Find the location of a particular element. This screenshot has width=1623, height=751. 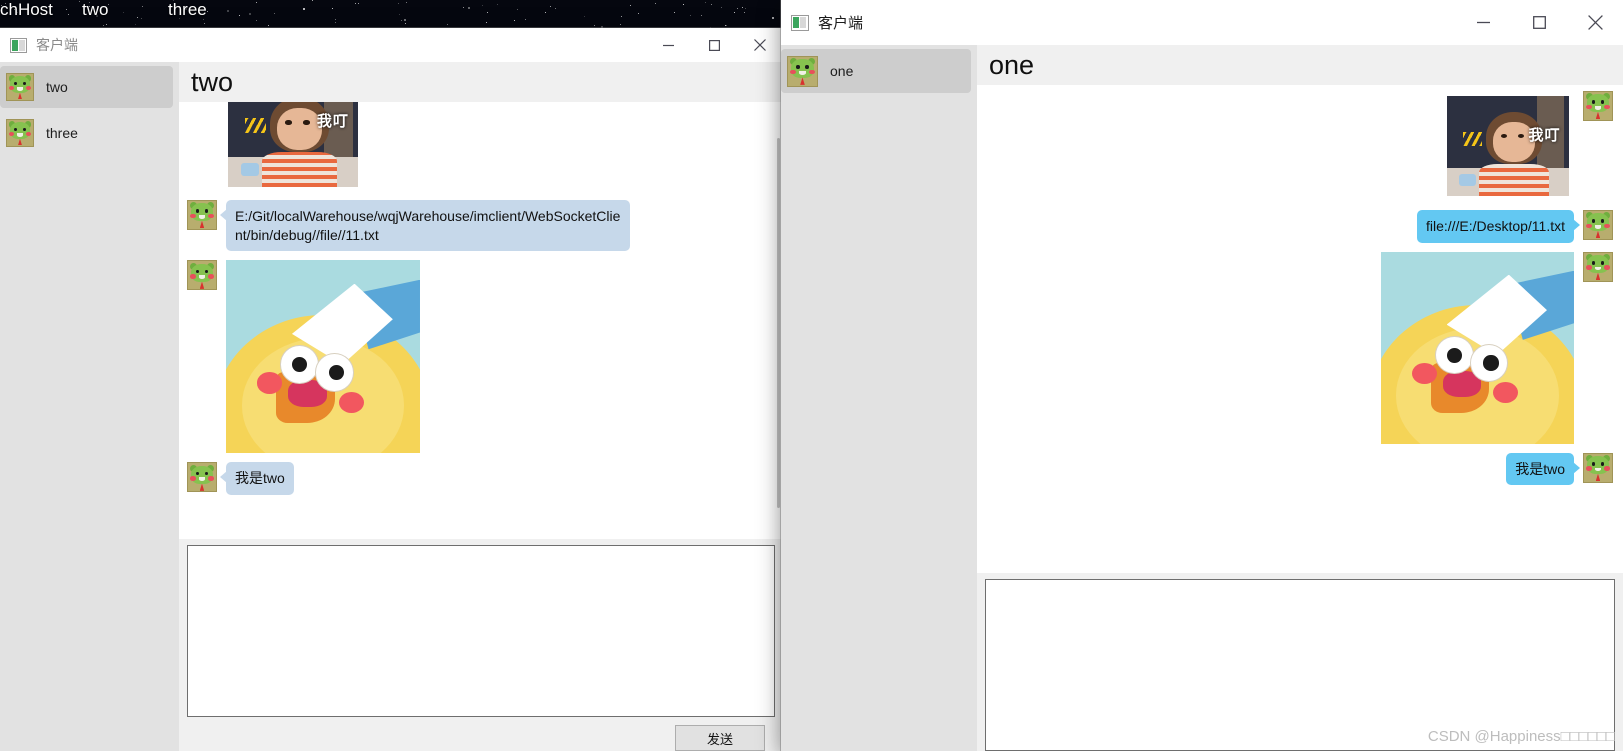

chat-title: two is located at coordinates (212, 82).